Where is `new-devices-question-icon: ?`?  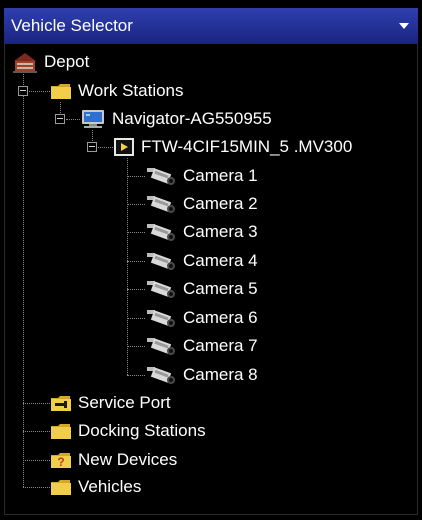
new-devices-question-icon: ? is located at coordinates (61, 460).